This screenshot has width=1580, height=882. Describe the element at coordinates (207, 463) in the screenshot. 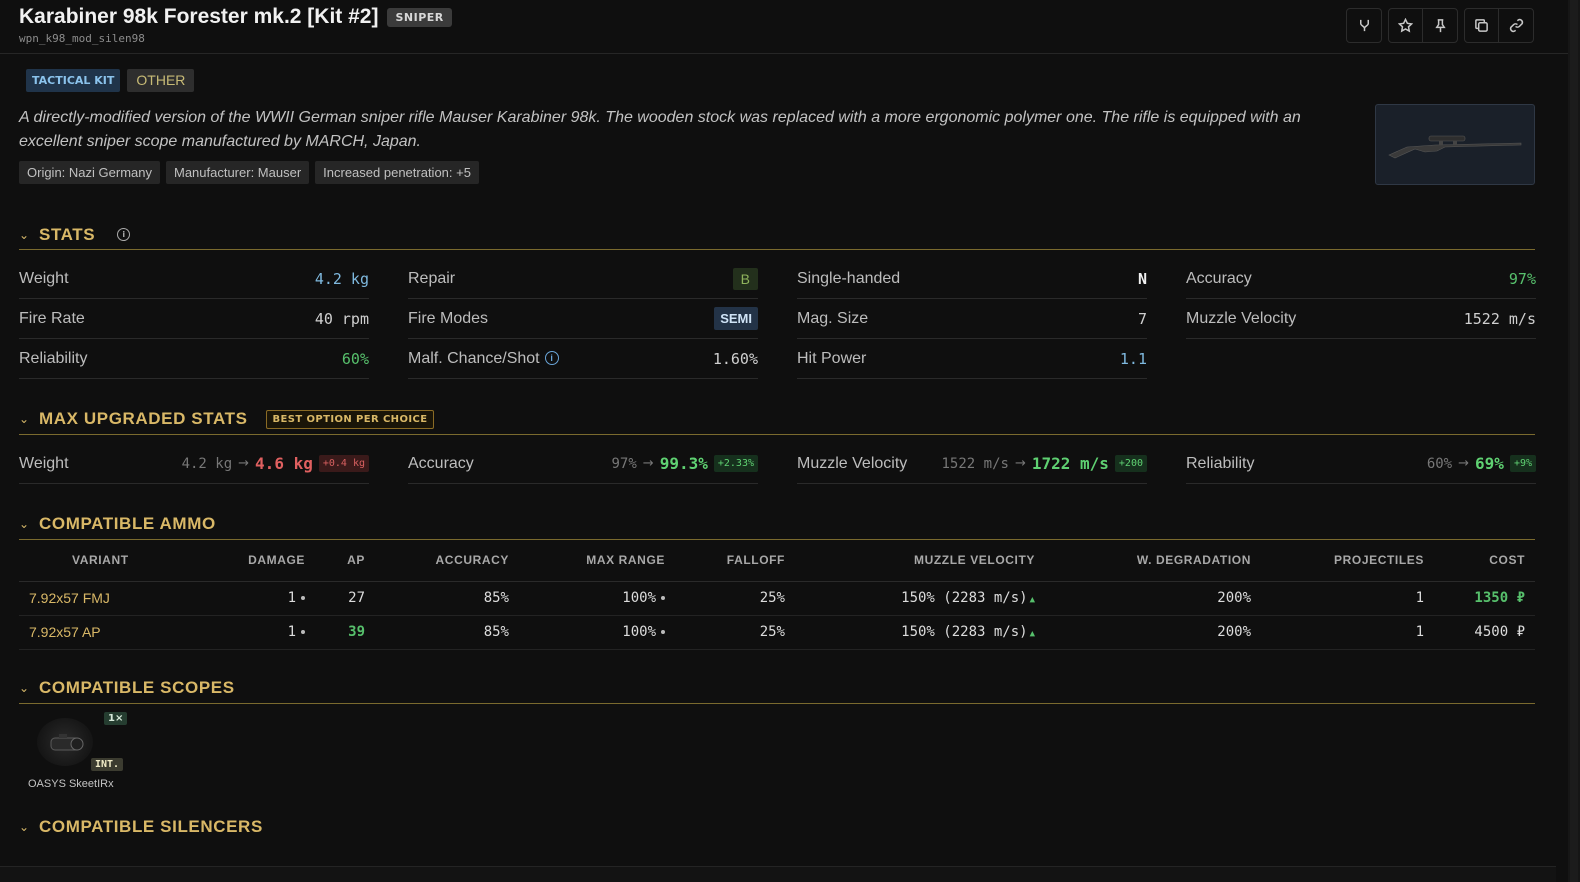

I see `old-value: 4.2 kg` at that location.